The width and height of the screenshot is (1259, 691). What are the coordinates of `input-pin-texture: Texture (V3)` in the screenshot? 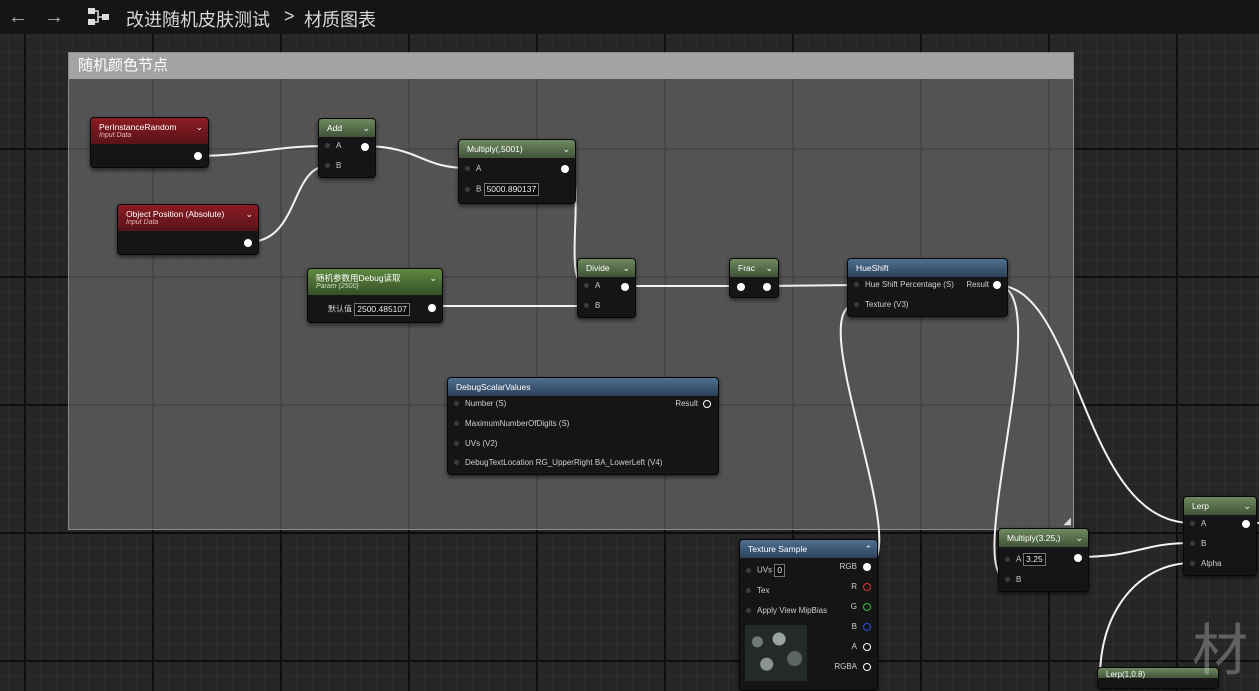 It's located at (881, 304).